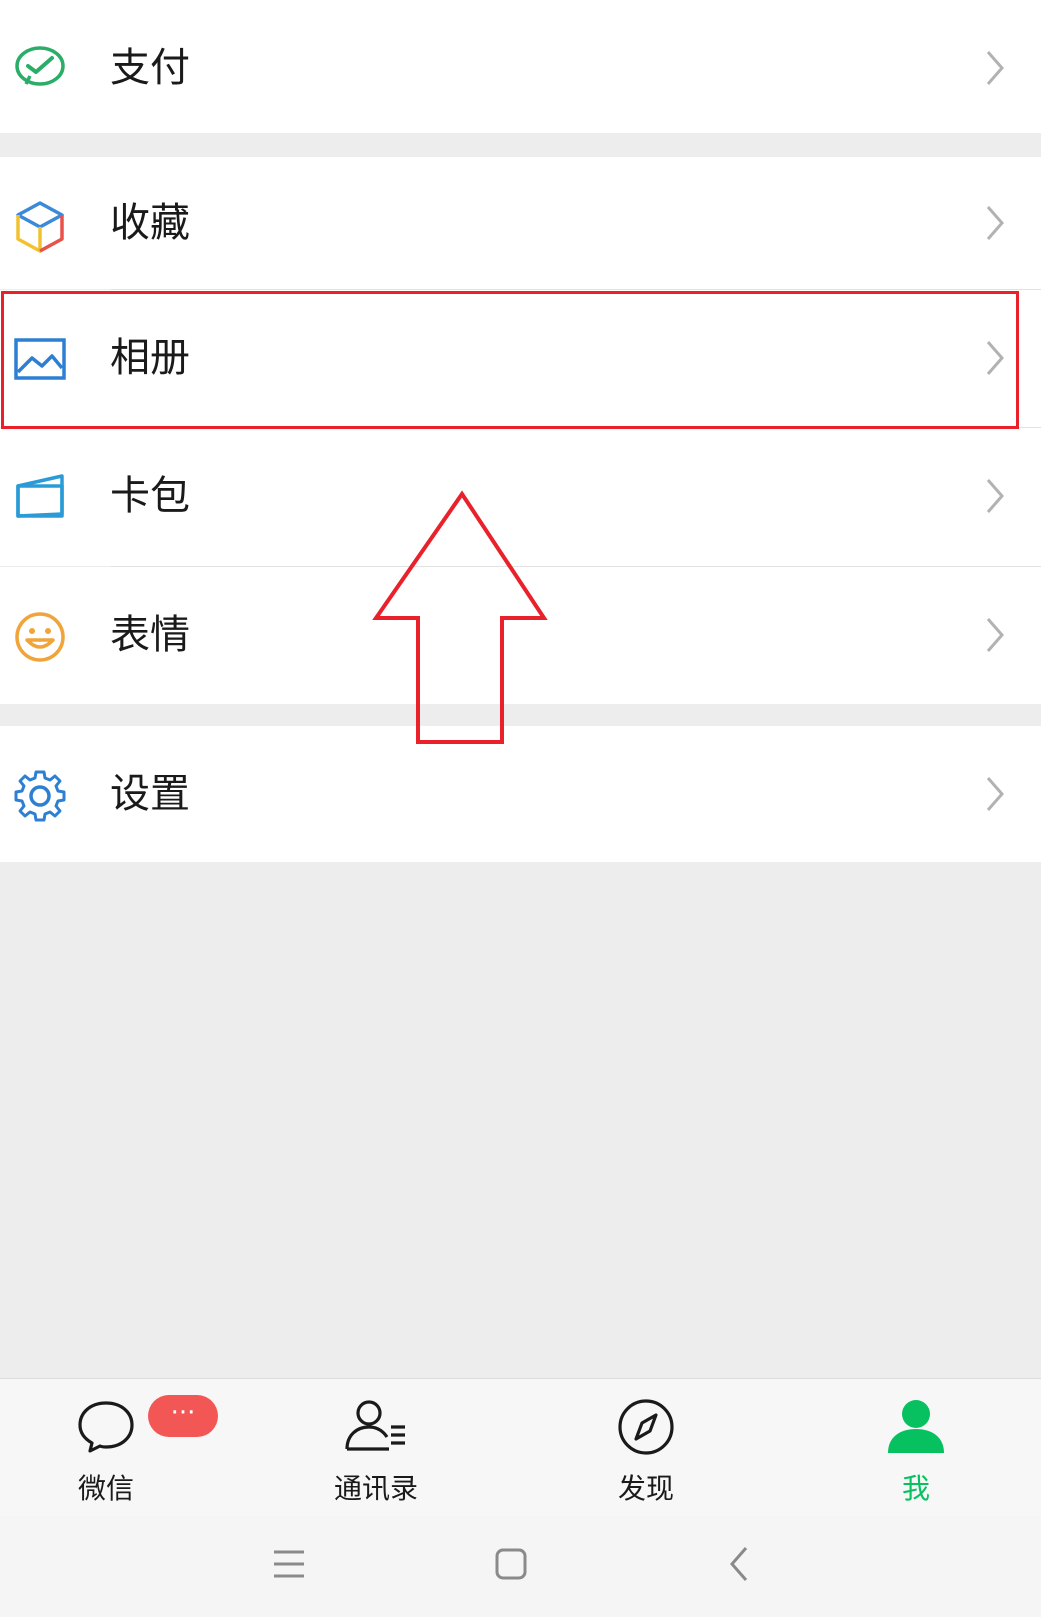 Image resolution: width=1041 pixels, height=1617 pixels. What do you see at coordinates (510, 360) in the screenshot?
I see `highlight-box` at bounding box center [510, 360].